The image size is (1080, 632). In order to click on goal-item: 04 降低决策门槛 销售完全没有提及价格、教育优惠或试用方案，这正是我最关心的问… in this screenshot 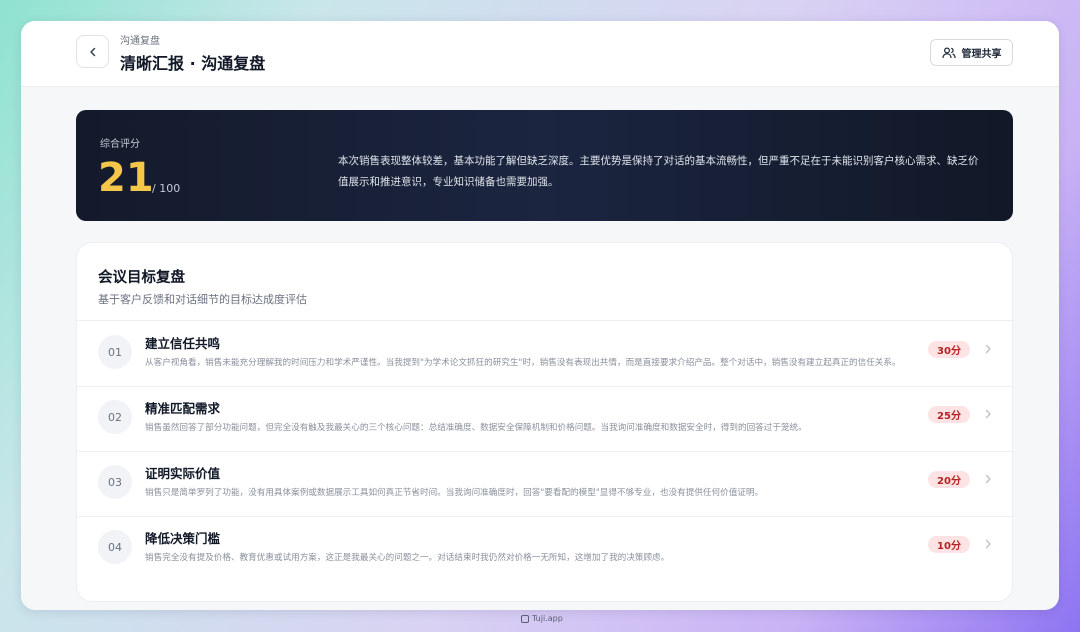, I will do `click(545, 549)`.